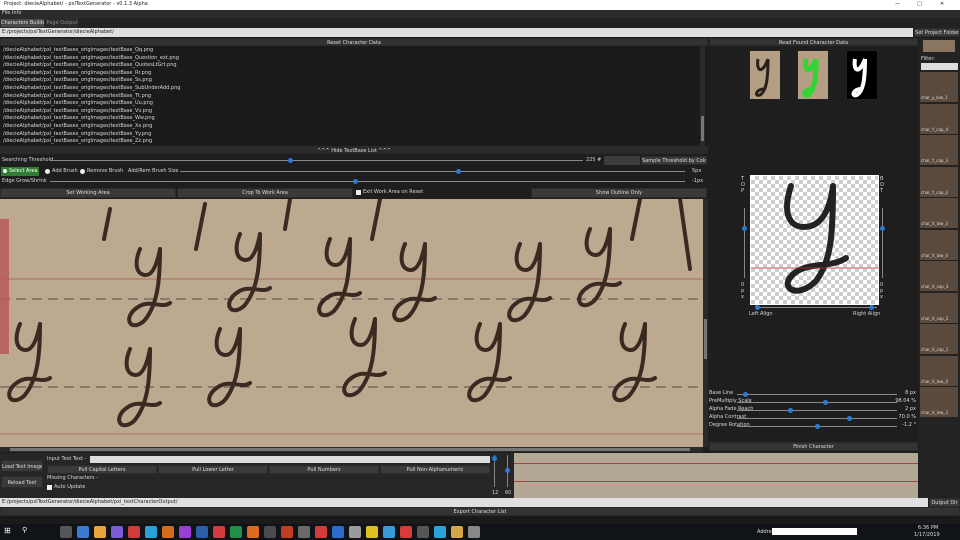 This screenshot has width=960, height=540. What do you see at coordinates (480, 511) in the screenshot?
I see `export-character-list-button: Export Character List` at bounding box center [480, 511].